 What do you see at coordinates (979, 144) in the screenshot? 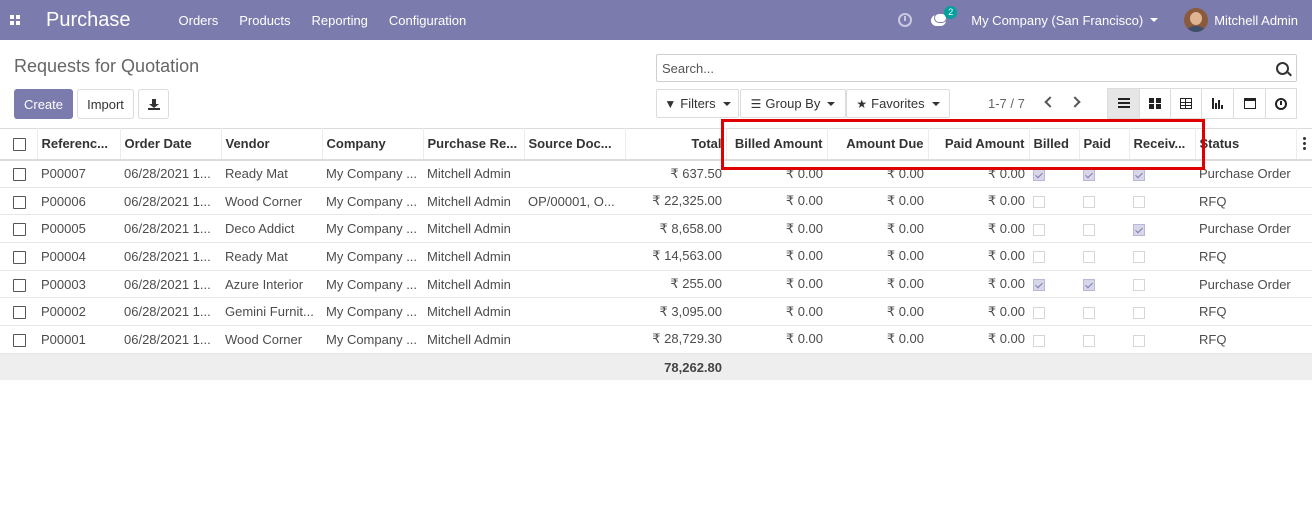
I see `col-paid-amount: Paid Amount` at bounding box center [979, 144].